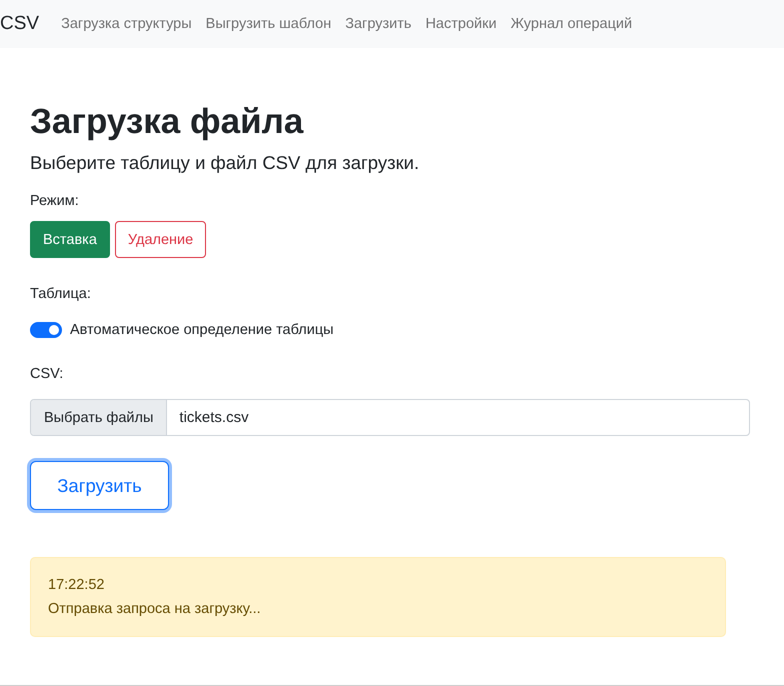 The width and height of the screenshot is (784, 686). I want to click on toggle-switch, so click(46, 330).